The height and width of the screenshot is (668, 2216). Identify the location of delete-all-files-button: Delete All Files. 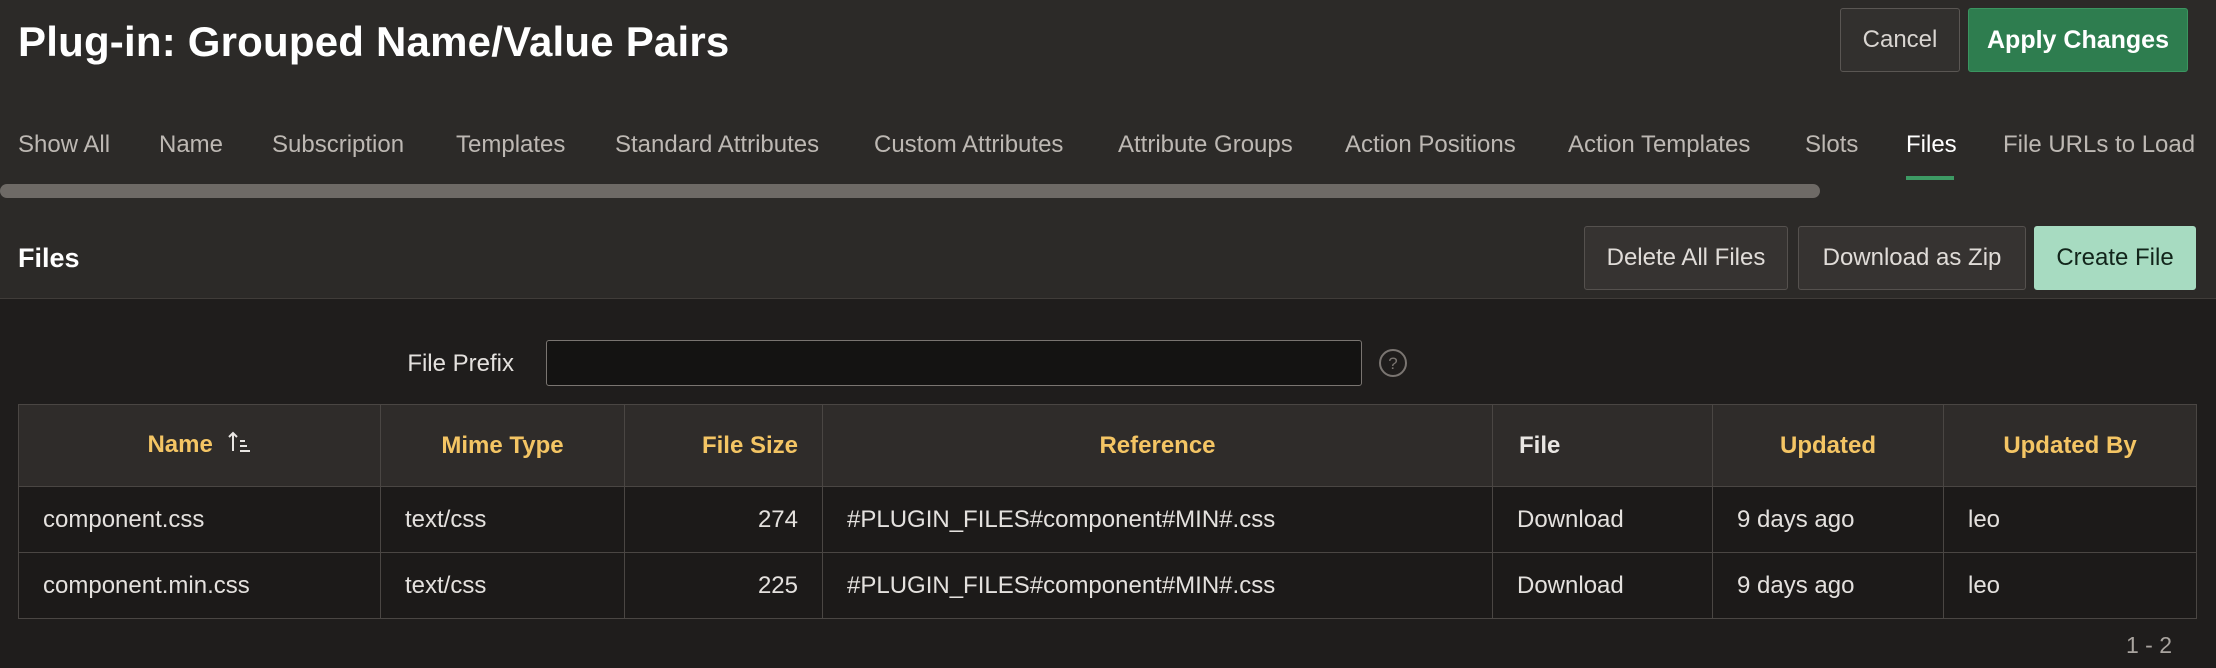
(1686, 258).